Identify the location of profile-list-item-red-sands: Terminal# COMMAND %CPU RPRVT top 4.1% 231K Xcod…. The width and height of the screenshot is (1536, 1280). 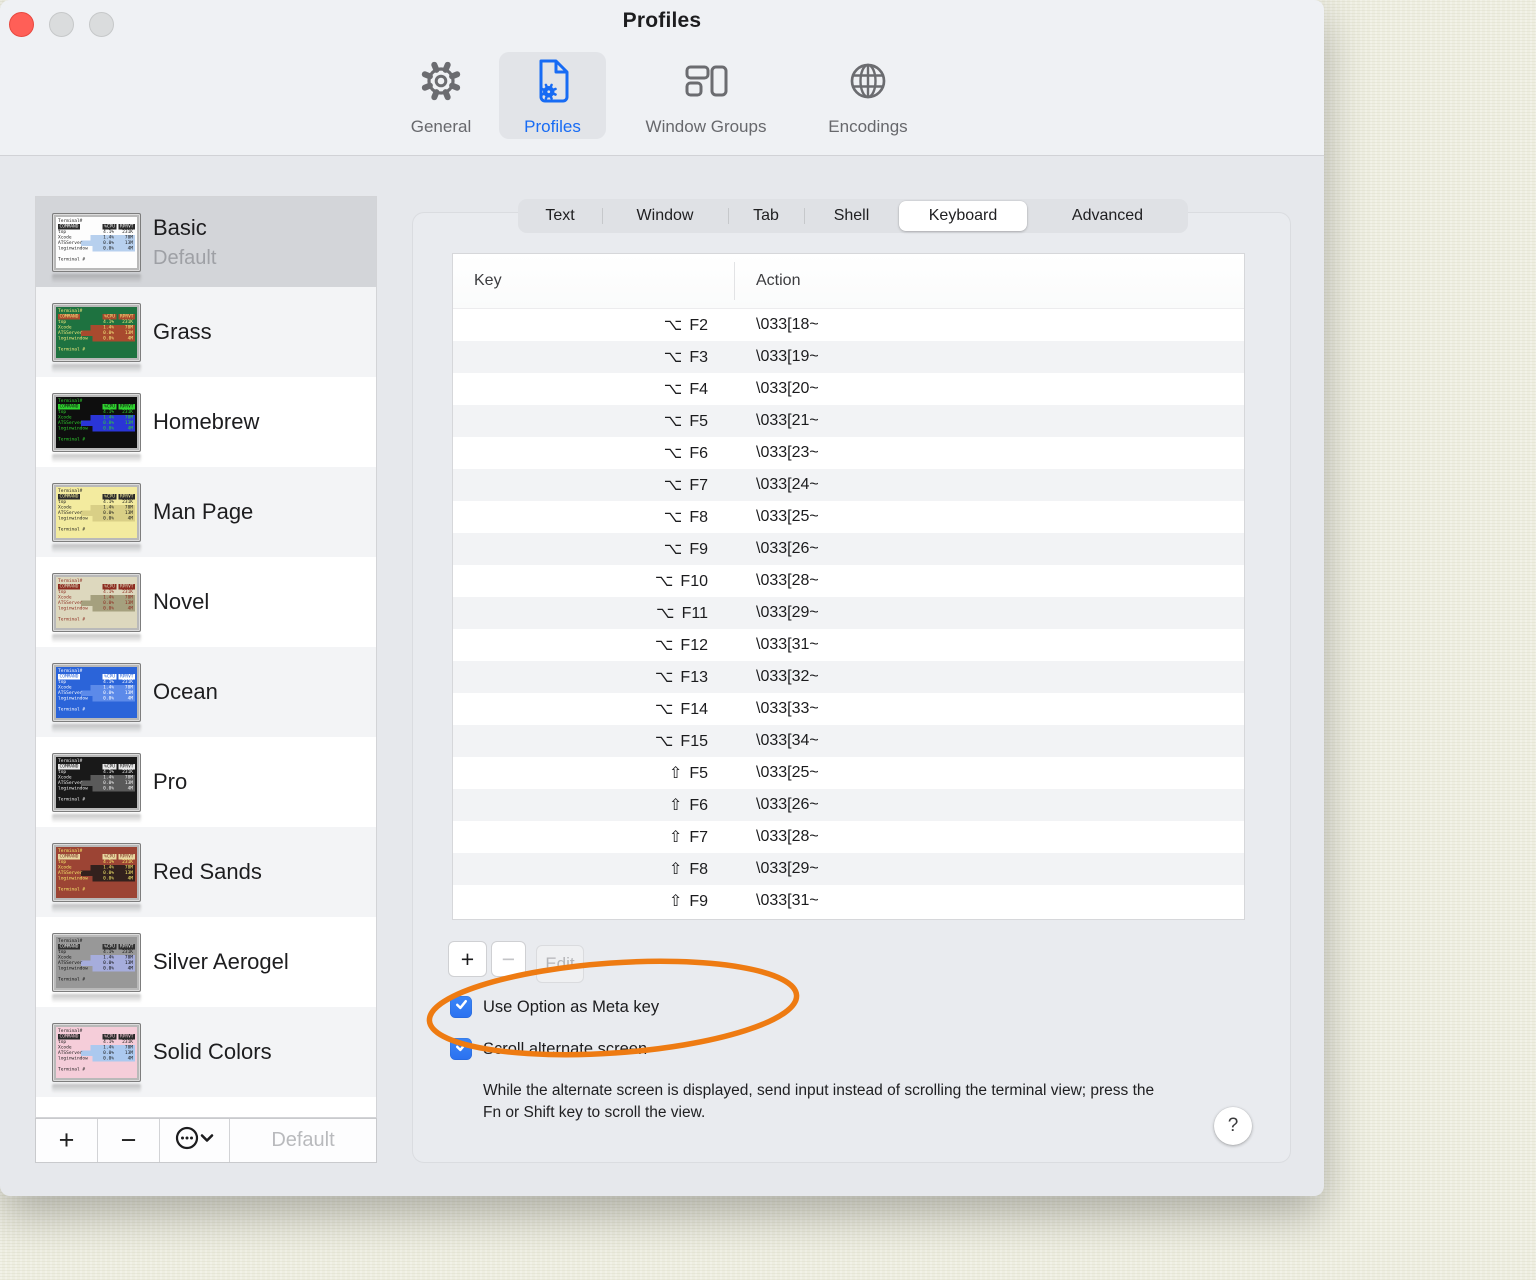
(206, 872).